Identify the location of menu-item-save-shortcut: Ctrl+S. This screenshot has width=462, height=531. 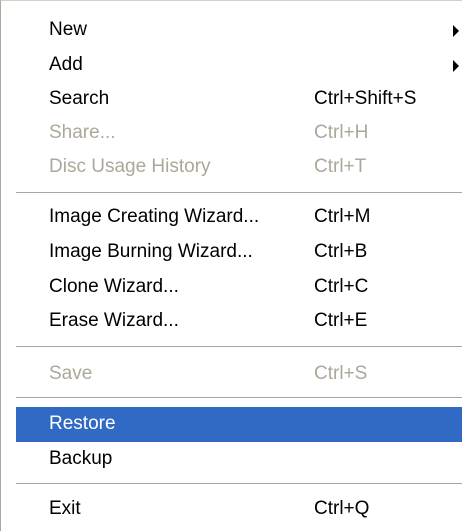
(341, 373).